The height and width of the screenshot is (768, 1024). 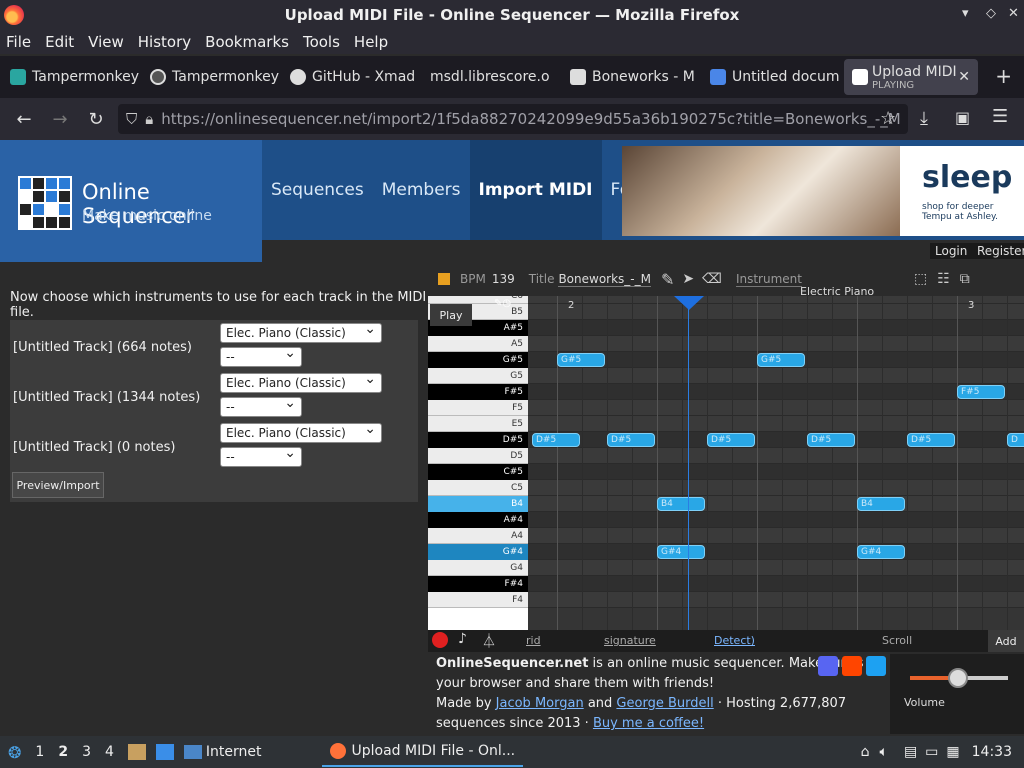 What do you see at coordinates (964, 77) in the screenshot?
I see `close-tab-icon: ✕` at bounding box center [964, 77].